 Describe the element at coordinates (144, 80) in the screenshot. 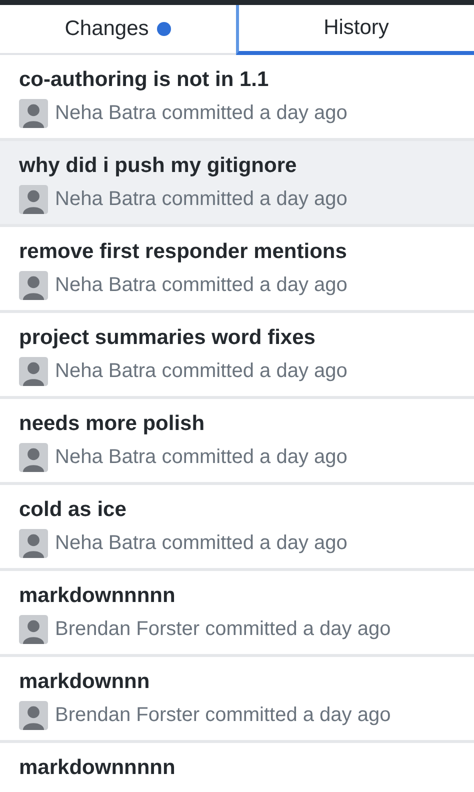

I see `commit-summary: co-authoring is not in 1.1` at that location.